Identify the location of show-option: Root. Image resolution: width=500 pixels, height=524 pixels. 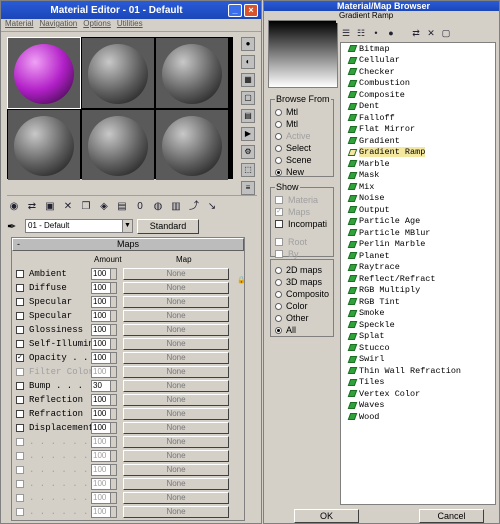
(304, 242).